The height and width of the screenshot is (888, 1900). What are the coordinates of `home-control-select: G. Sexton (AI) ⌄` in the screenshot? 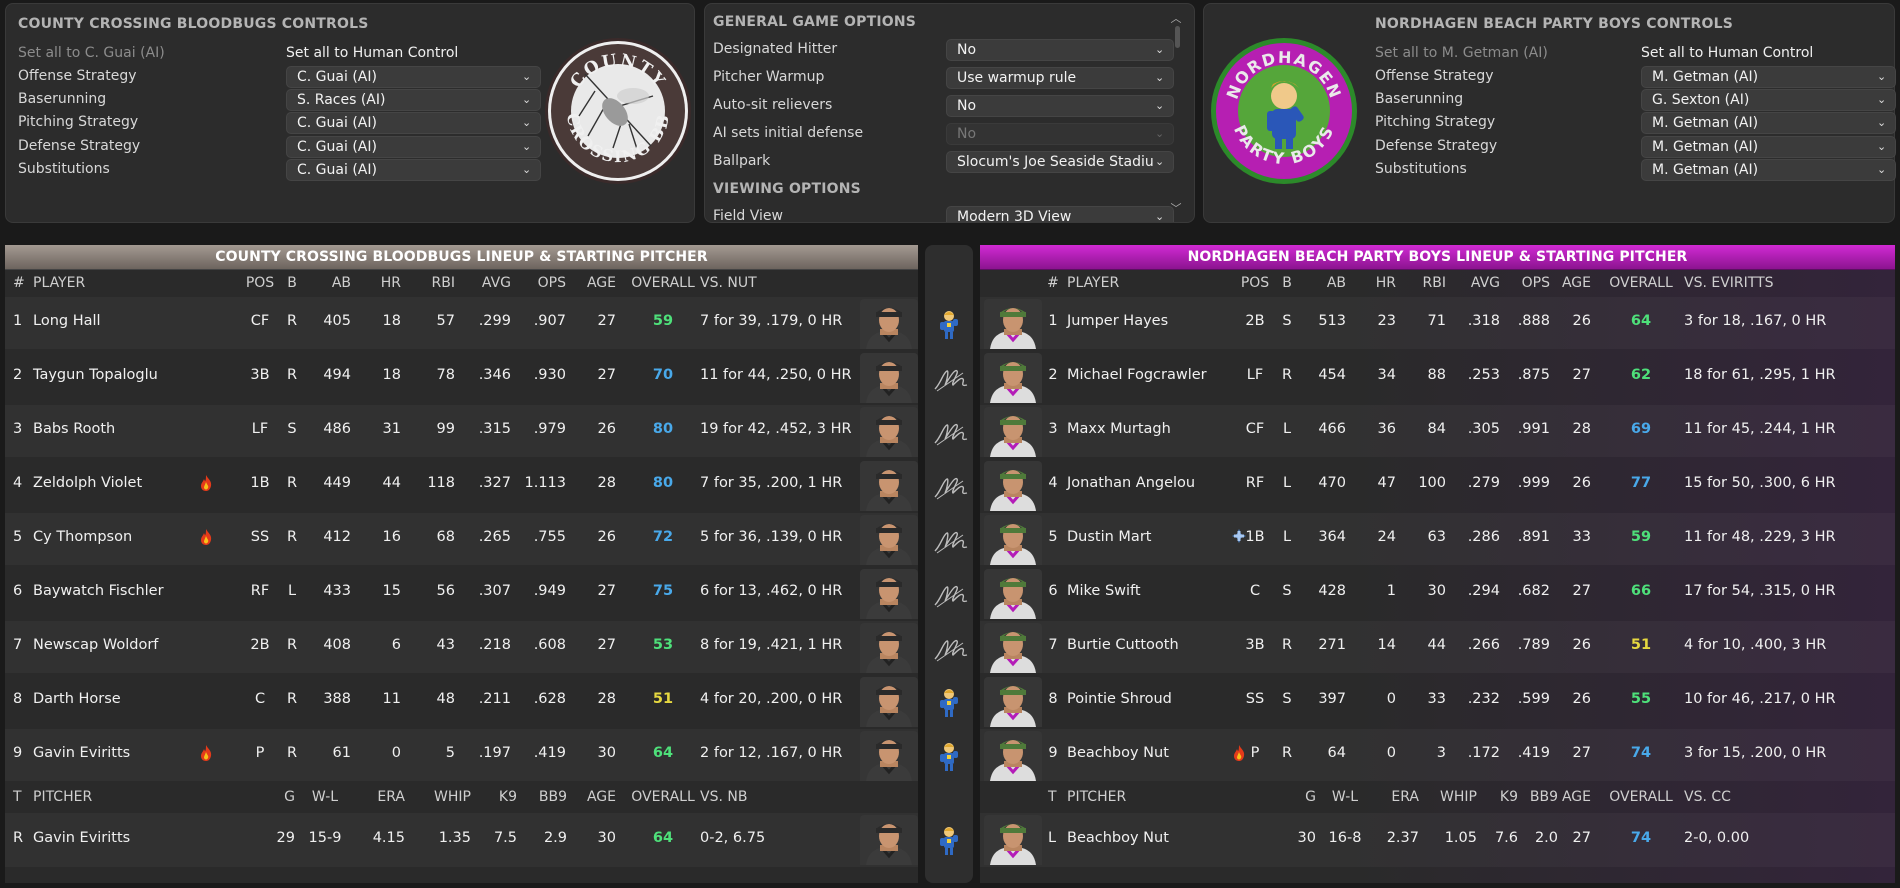 It's located at (1768, 100).